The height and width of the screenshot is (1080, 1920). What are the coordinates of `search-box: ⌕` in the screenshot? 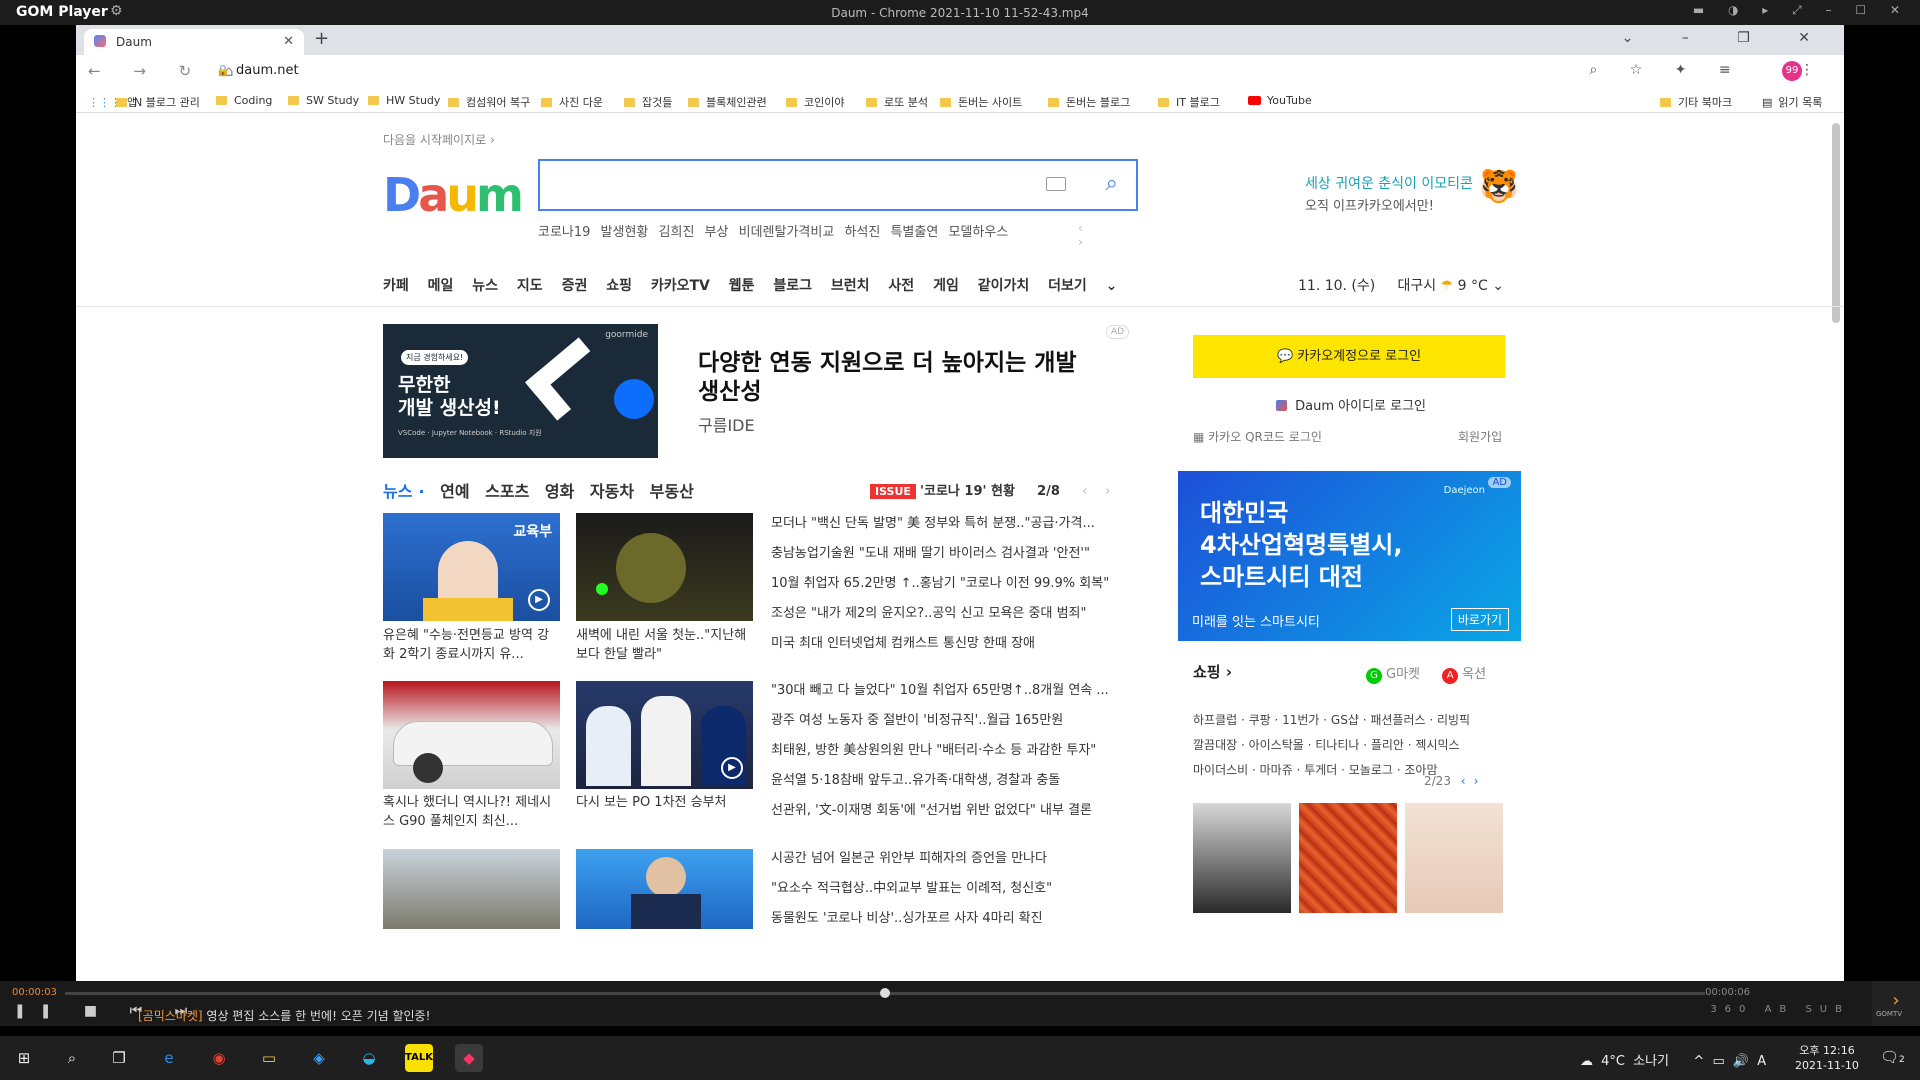 It's located at (838, 185).